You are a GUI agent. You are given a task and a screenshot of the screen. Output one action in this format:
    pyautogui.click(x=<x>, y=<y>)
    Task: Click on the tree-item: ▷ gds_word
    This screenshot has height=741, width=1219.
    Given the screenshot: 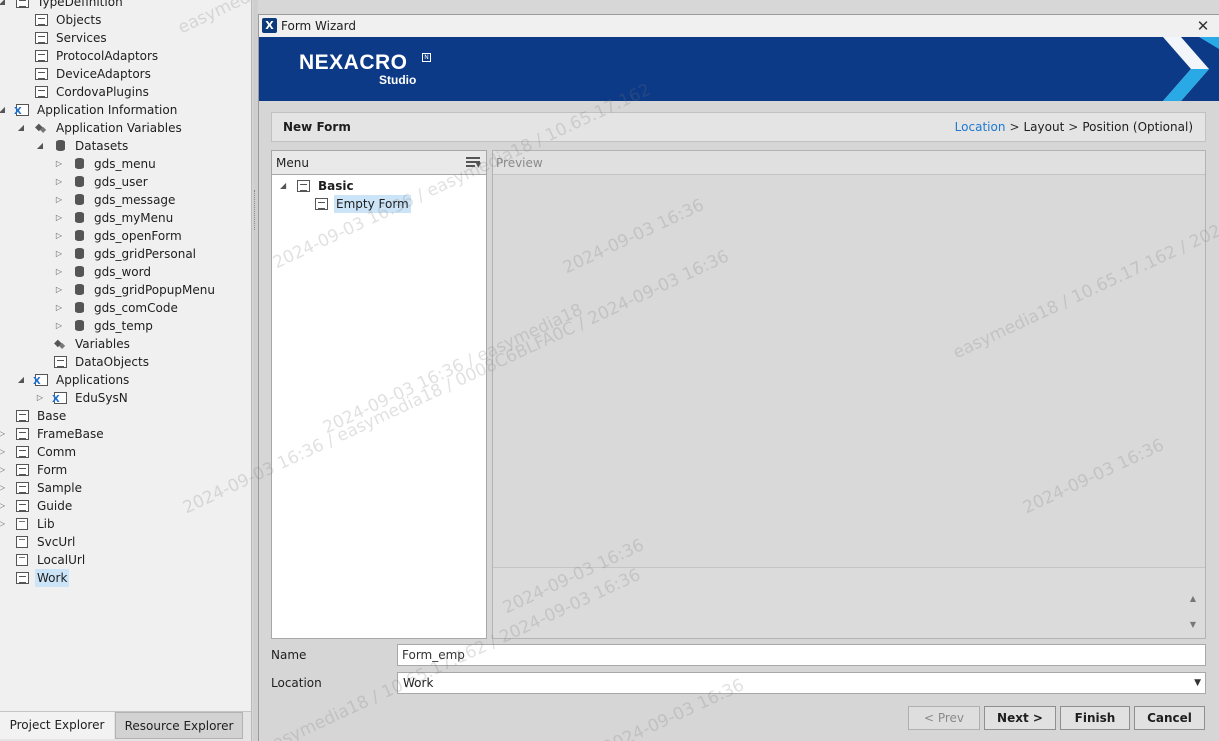 What is the action you would take?
    pyautogui.click(x=125, y=272)
    